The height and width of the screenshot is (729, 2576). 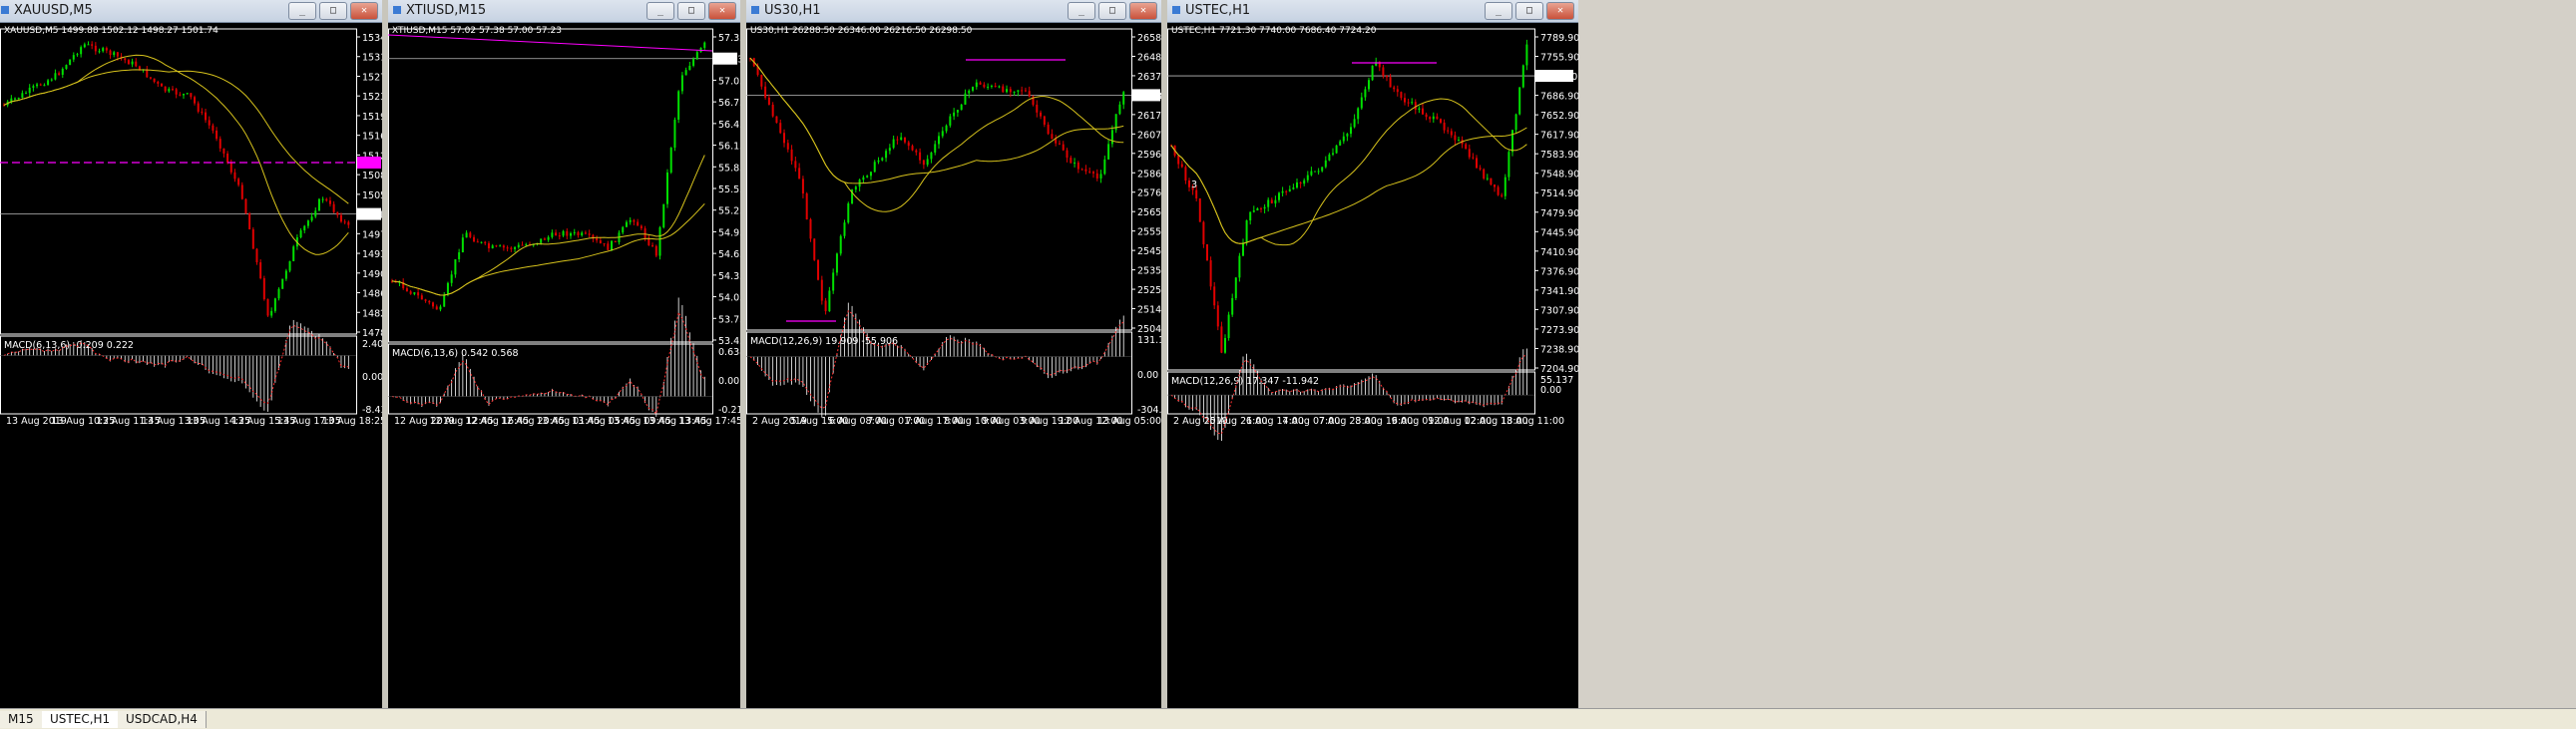 I want to click on window-titlebar: XAUUSD,M5 _ □ ✕, so click(x=191, y=11).